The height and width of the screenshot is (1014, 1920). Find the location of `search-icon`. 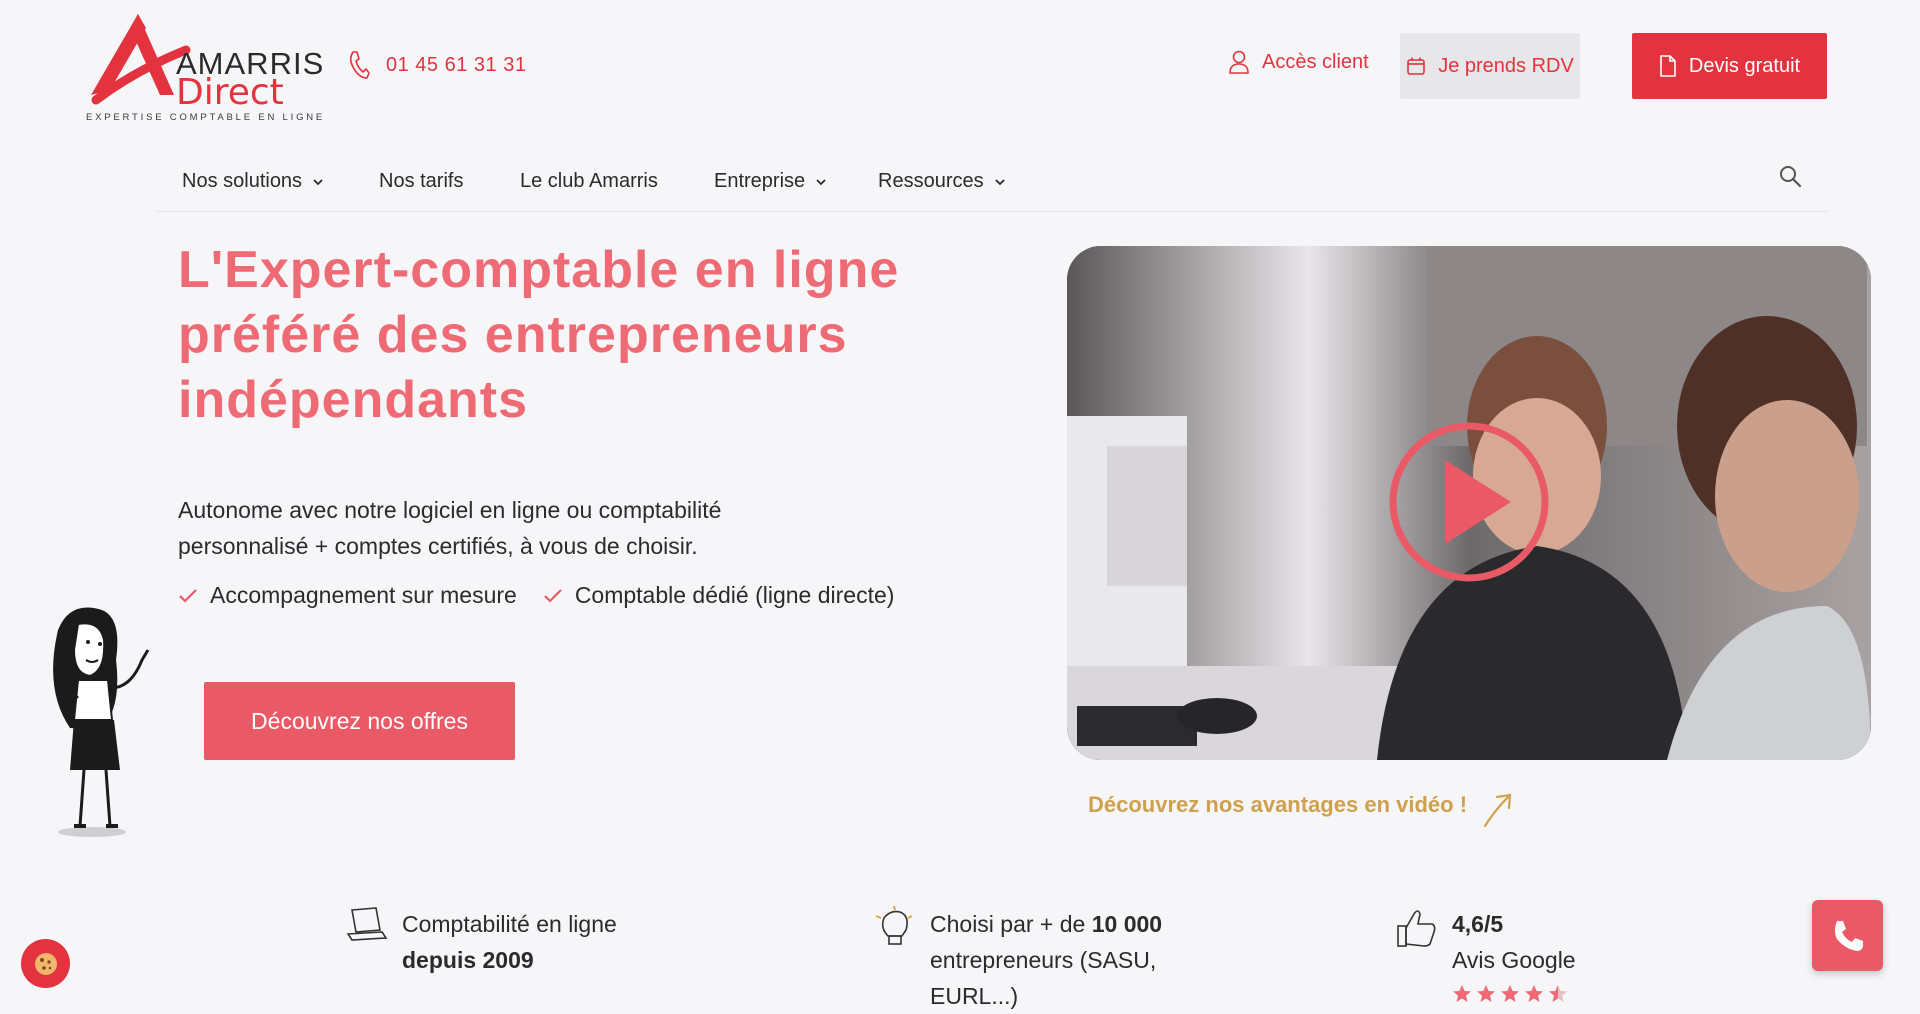

search-icon is located at coordinates (1790, 176).